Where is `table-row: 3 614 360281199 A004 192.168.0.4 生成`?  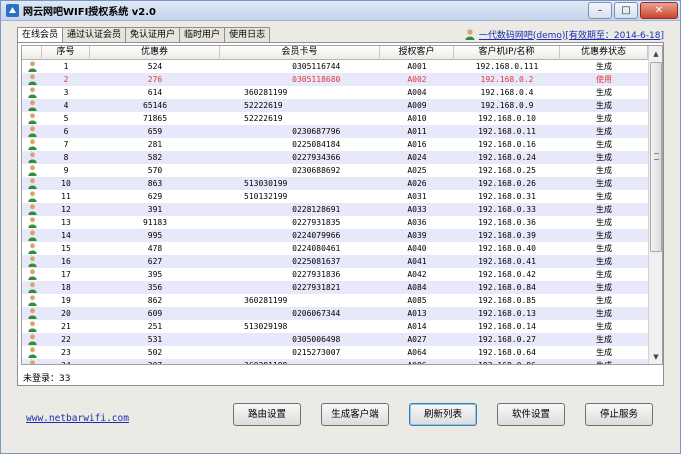 table-row: 3 614 360281199 A004 192.168.0.4 生成 is located at coordinates (335, 92).